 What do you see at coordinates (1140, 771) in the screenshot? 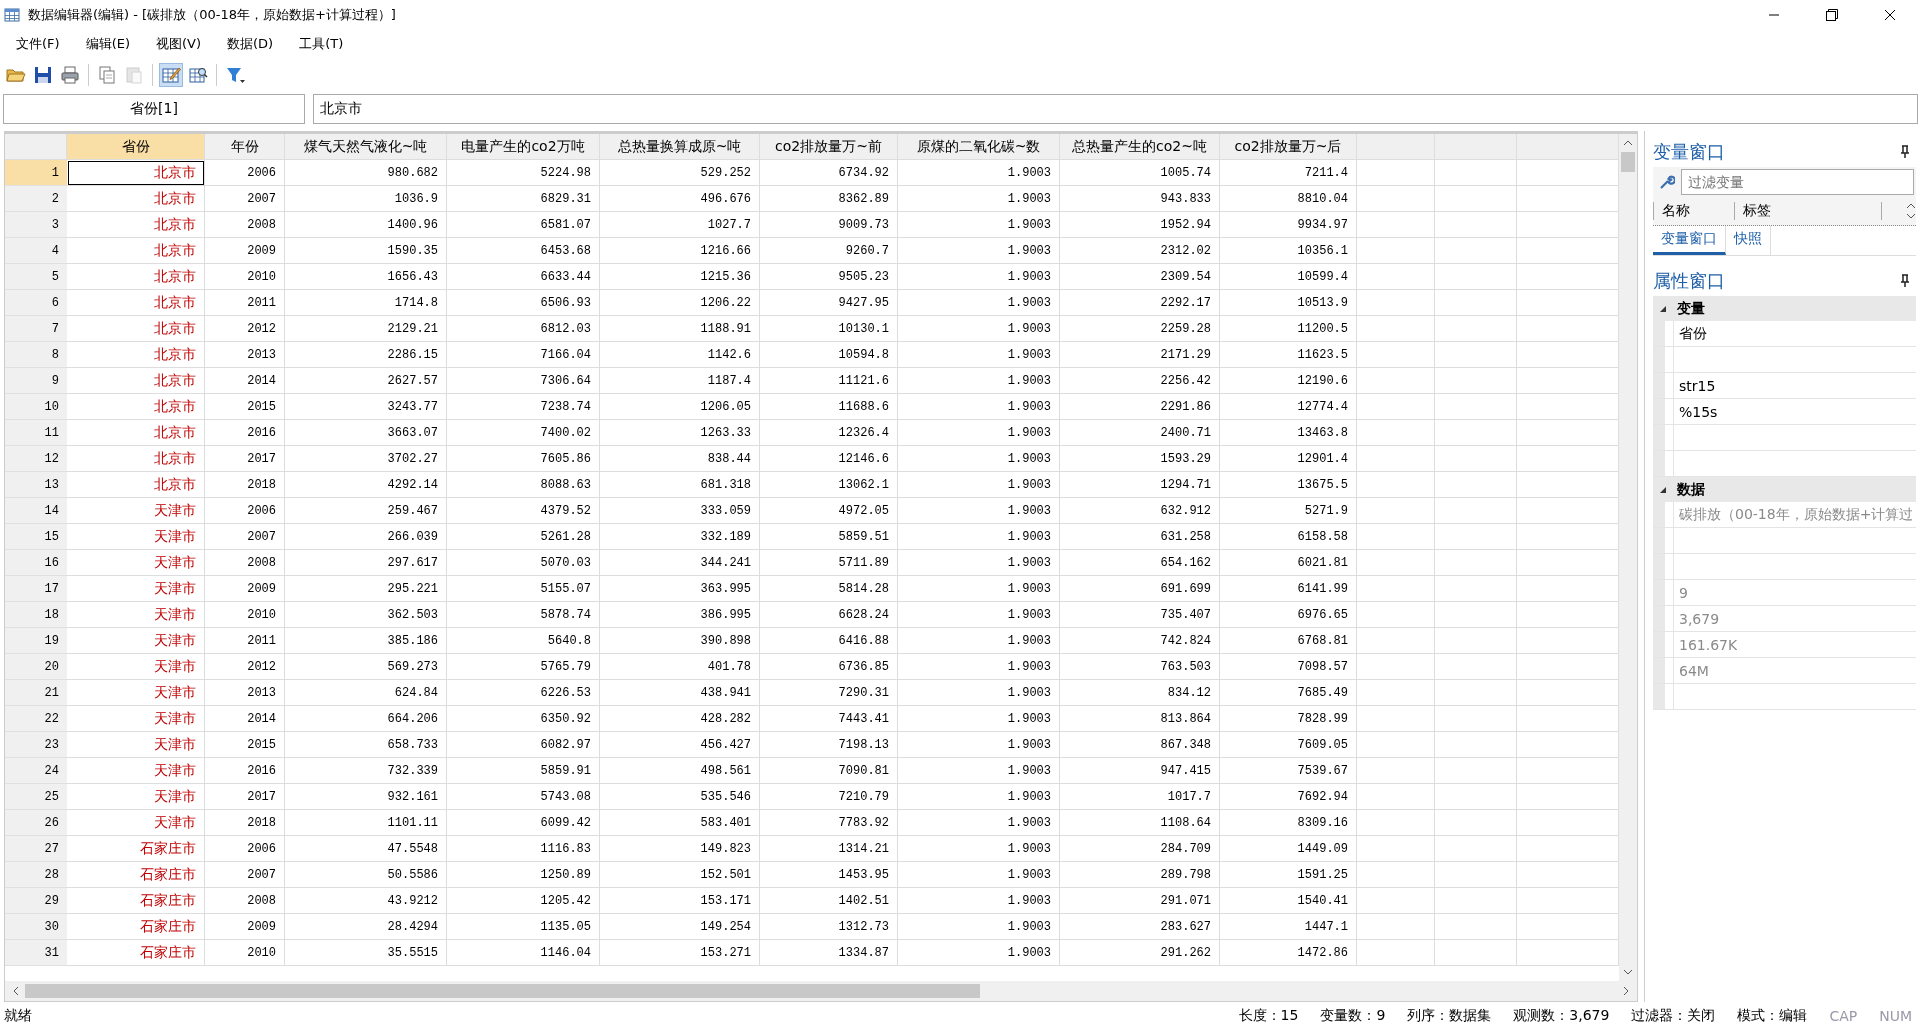
I see `table-cell: 947.415` at bounding box center [1140, 771].